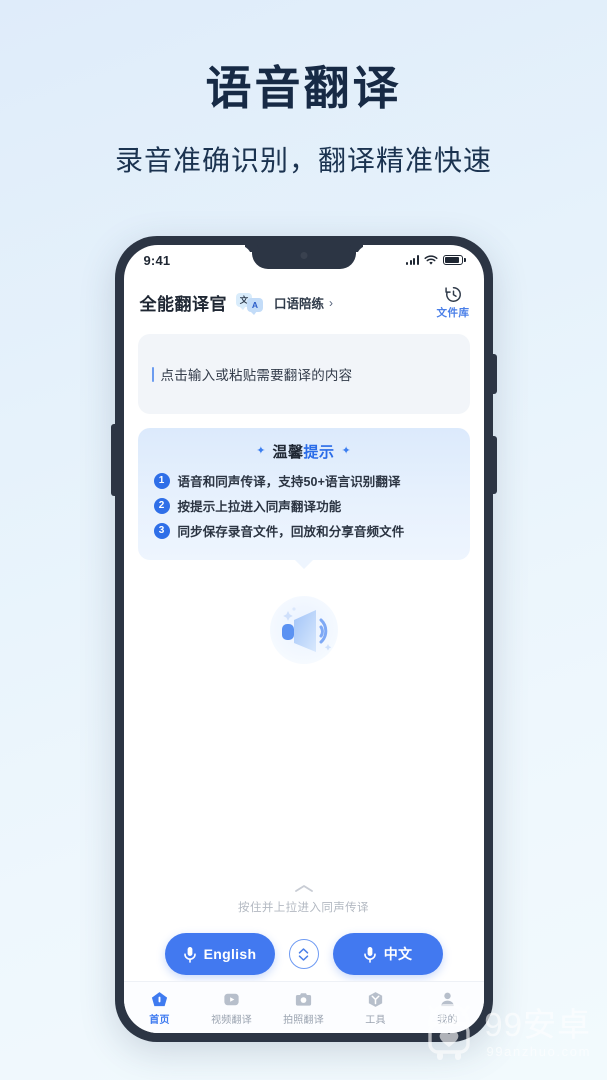 This screenshot has width=607, height=1080. I want to click on page-title: 语音翻译, so click(303, 88).